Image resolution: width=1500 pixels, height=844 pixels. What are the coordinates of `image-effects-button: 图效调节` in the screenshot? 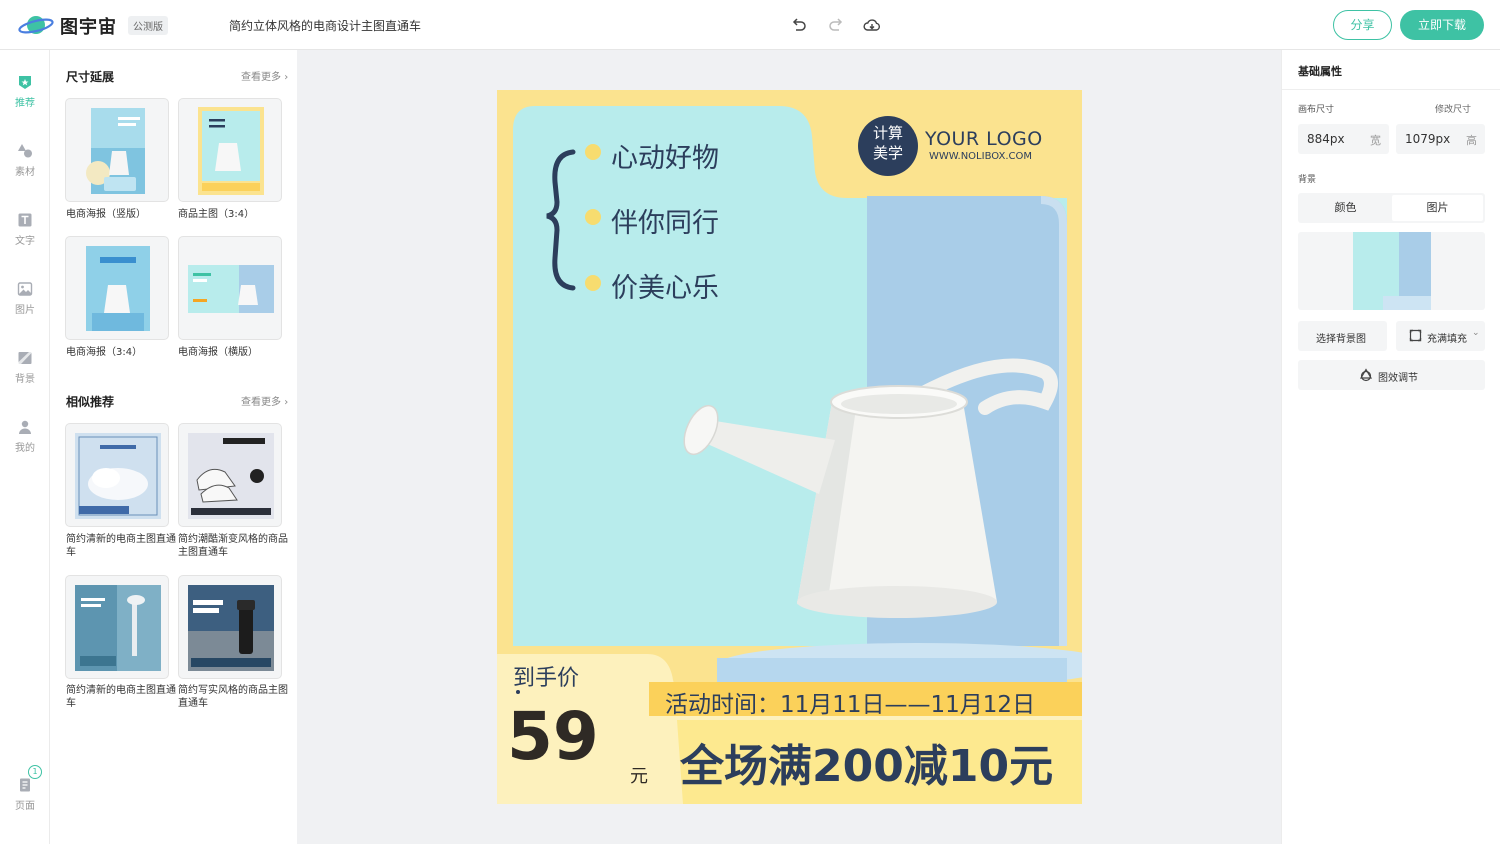 It's located at (1391, 375).